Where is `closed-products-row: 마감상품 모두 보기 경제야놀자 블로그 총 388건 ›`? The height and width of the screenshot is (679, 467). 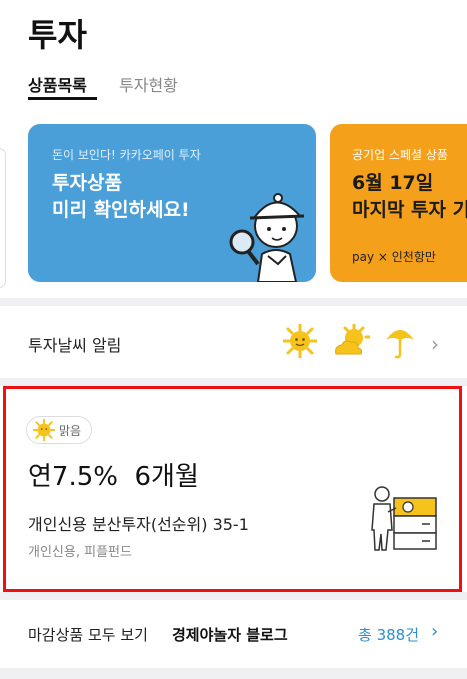
closed-products-row: 마감상품 모두 보기 경제야놀자 블로그 총 388건 › is located at coordinates (233, 634).